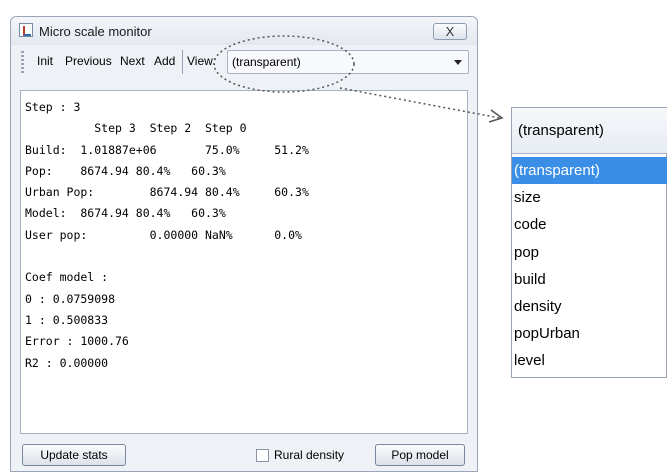  Describe the element at coordinates (589, 333) in the screenshot. I see `dropdown-option-popurban: popUrban` at that location.